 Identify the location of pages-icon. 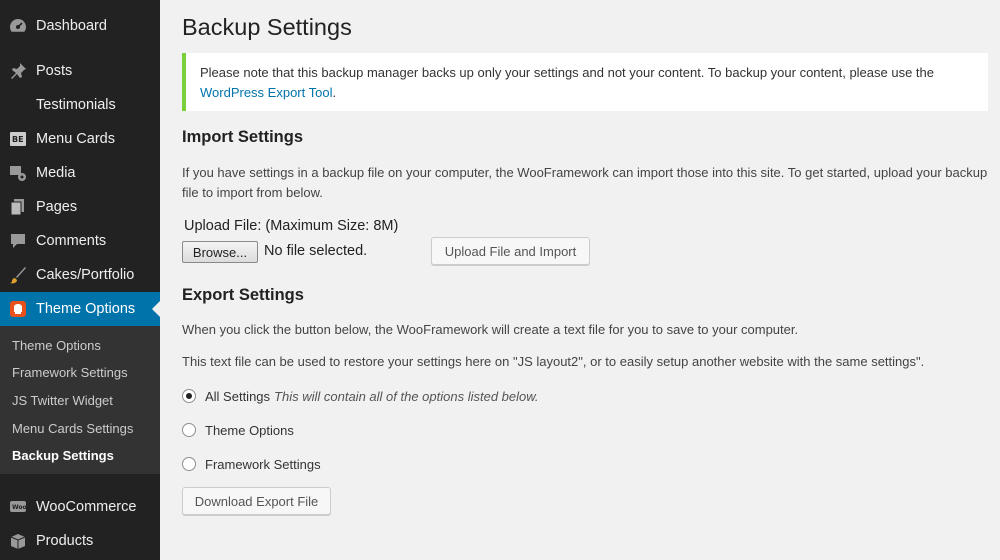
(18, 207).